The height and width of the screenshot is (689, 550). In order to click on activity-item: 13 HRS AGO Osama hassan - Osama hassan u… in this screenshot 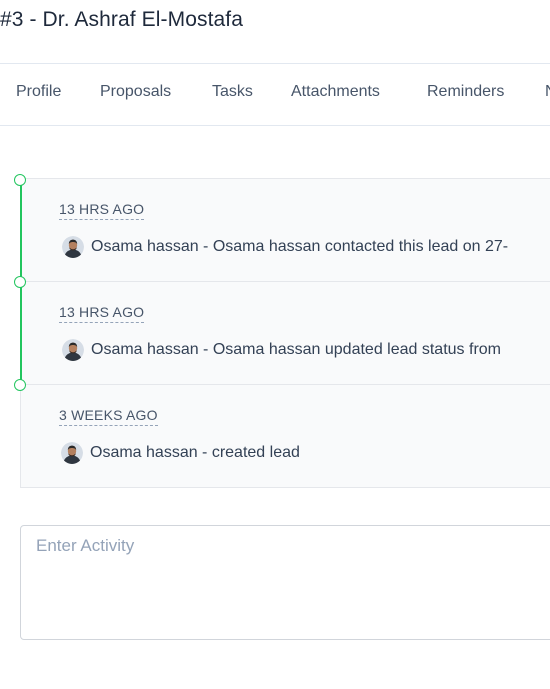, I will do `click(285, 333)`.